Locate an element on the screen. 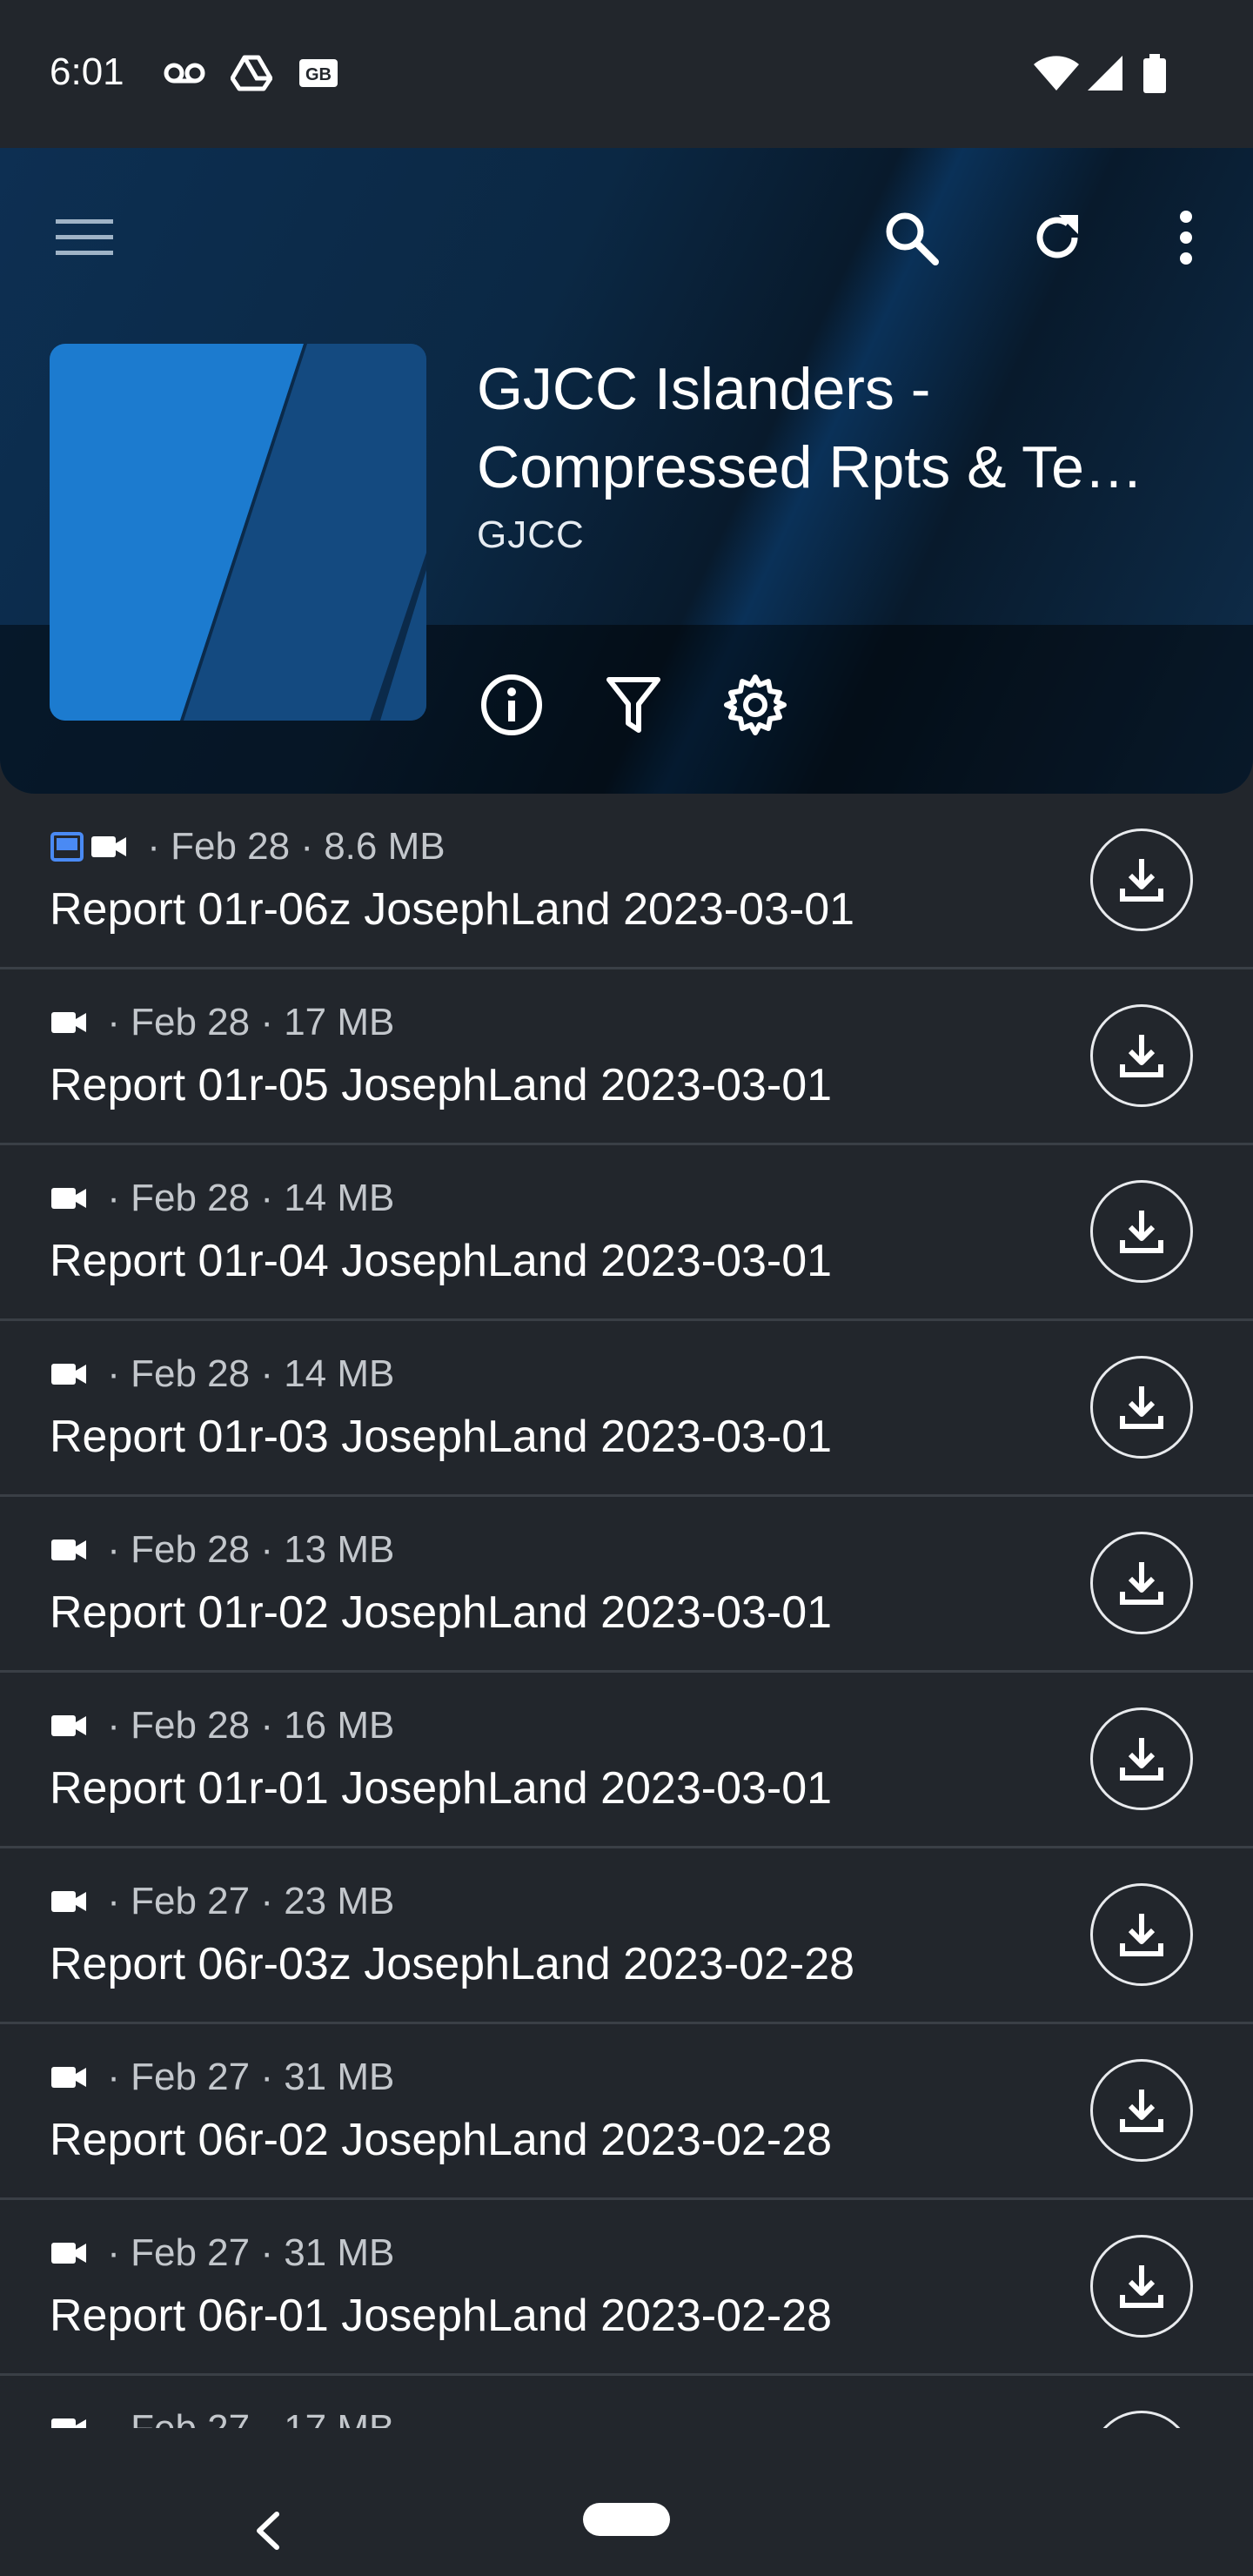 This screenshot has height=2576, width=1253. status-bar: 6:01 GB is located at coordinates (626, 74).